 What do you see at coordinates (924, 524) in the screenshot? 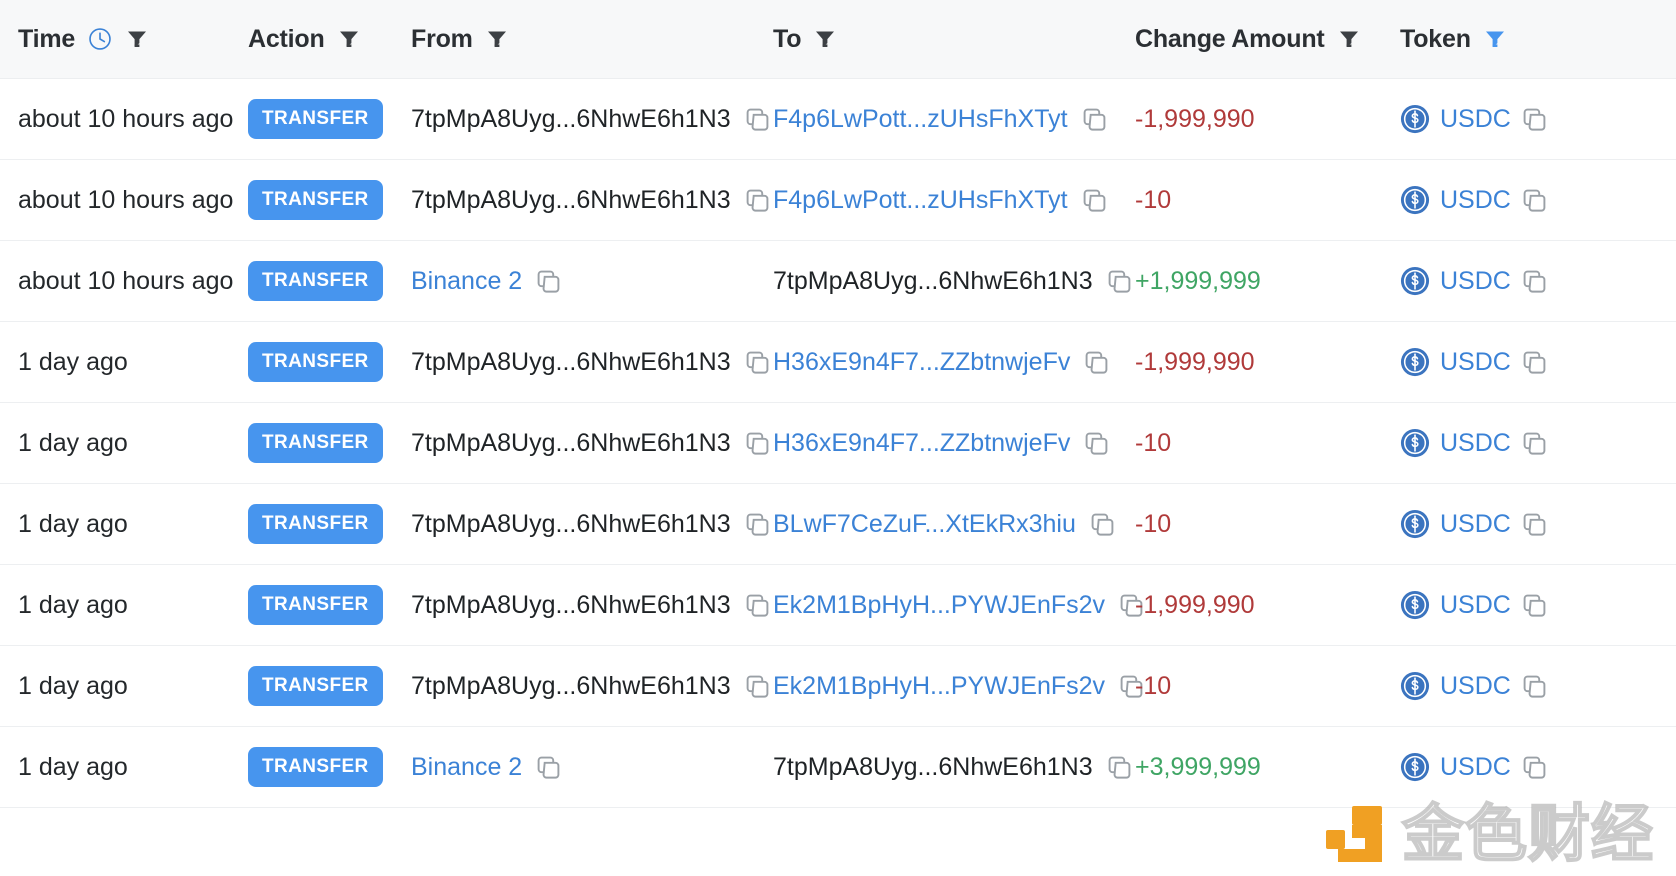
I see `to-address-link: BLwF7CeZuF...XtEkRx3hiu` at bounding box center [924, 524].